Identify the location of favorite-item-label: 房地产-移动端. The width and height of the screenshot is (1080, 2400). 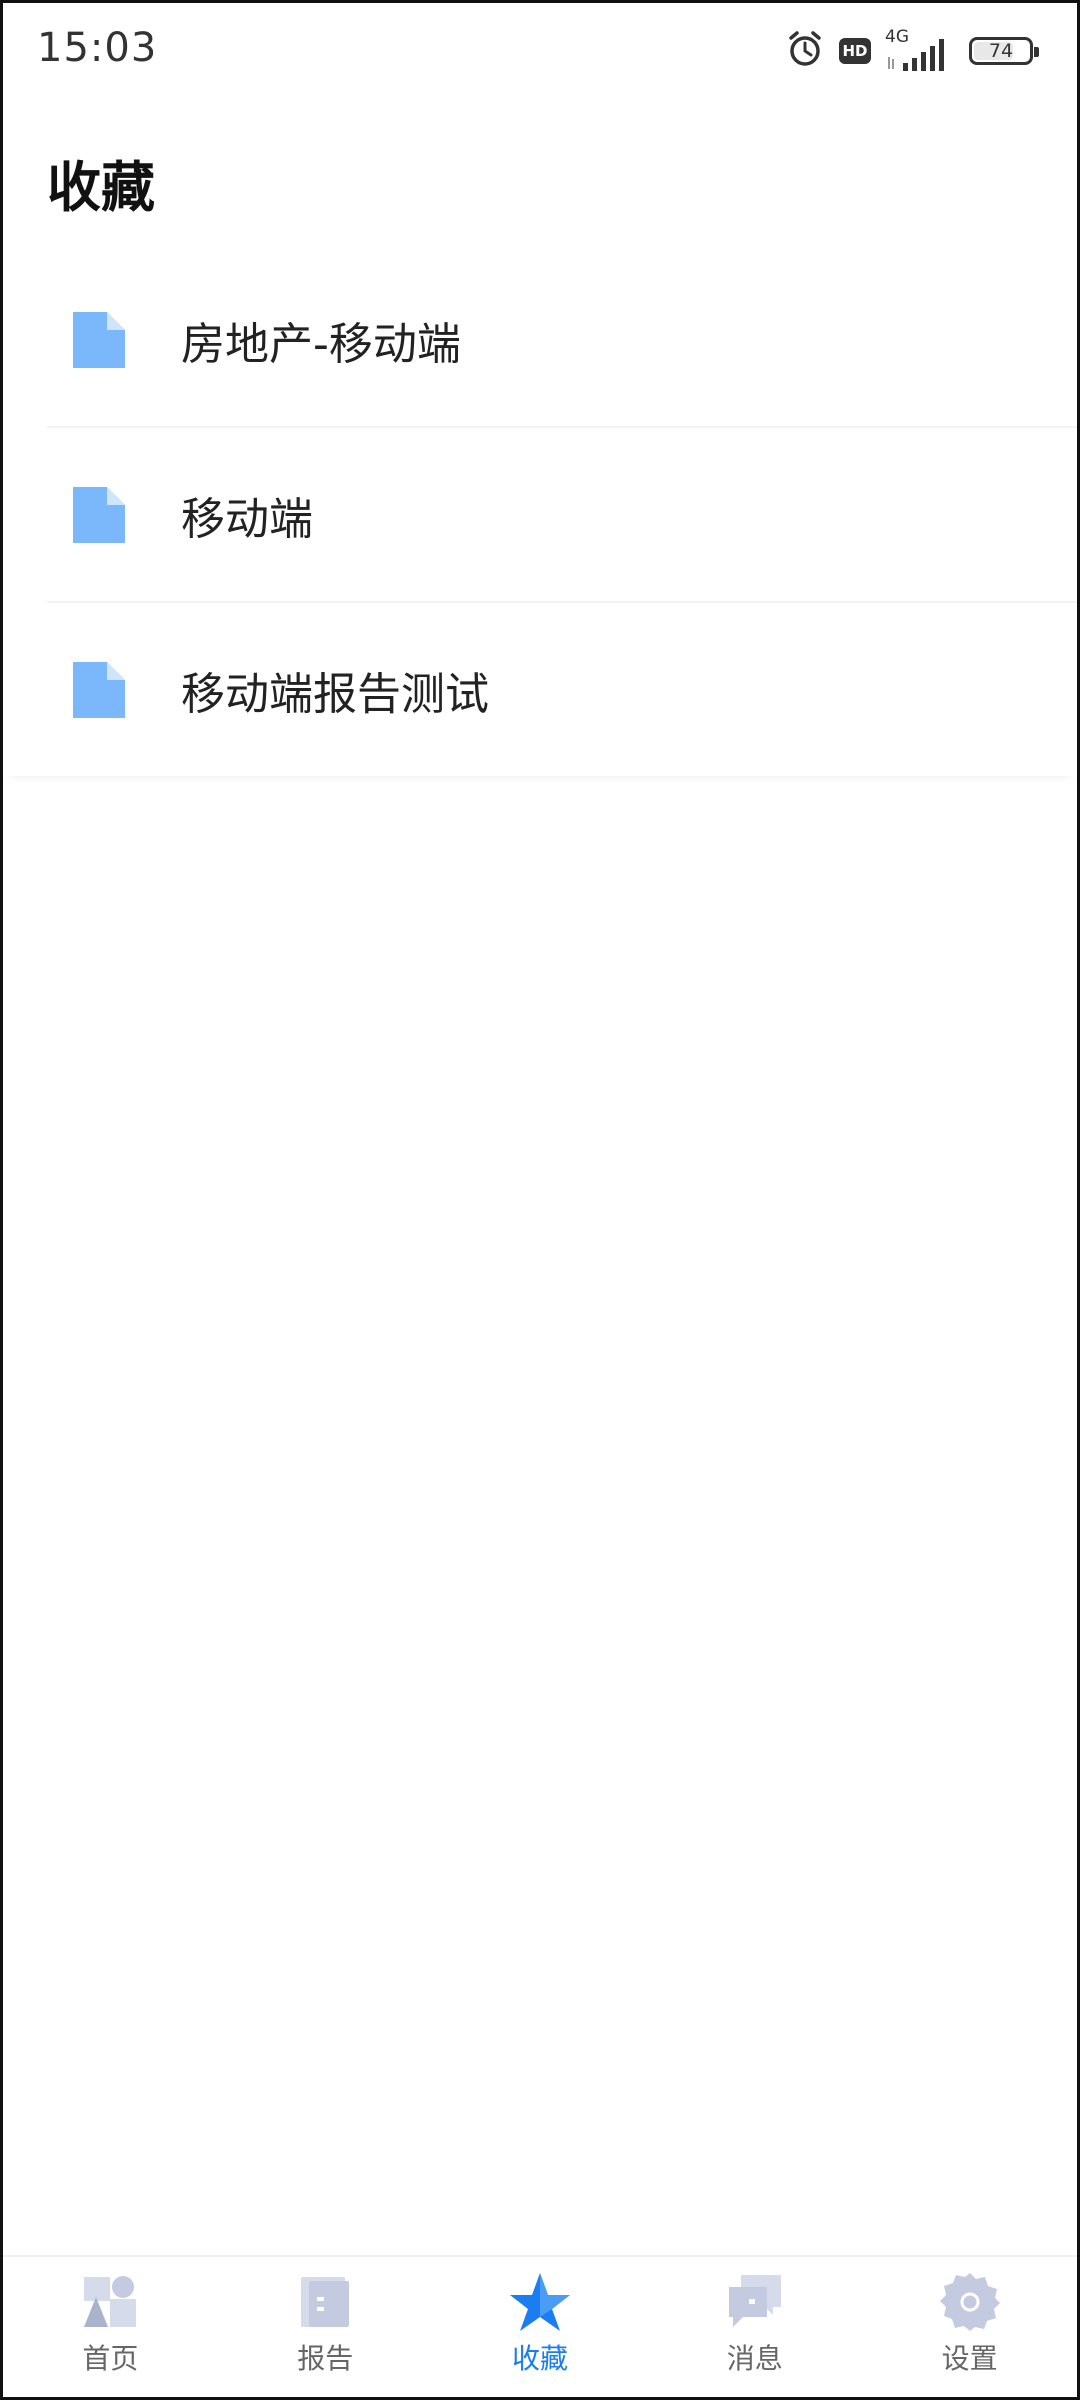
(321, 344).